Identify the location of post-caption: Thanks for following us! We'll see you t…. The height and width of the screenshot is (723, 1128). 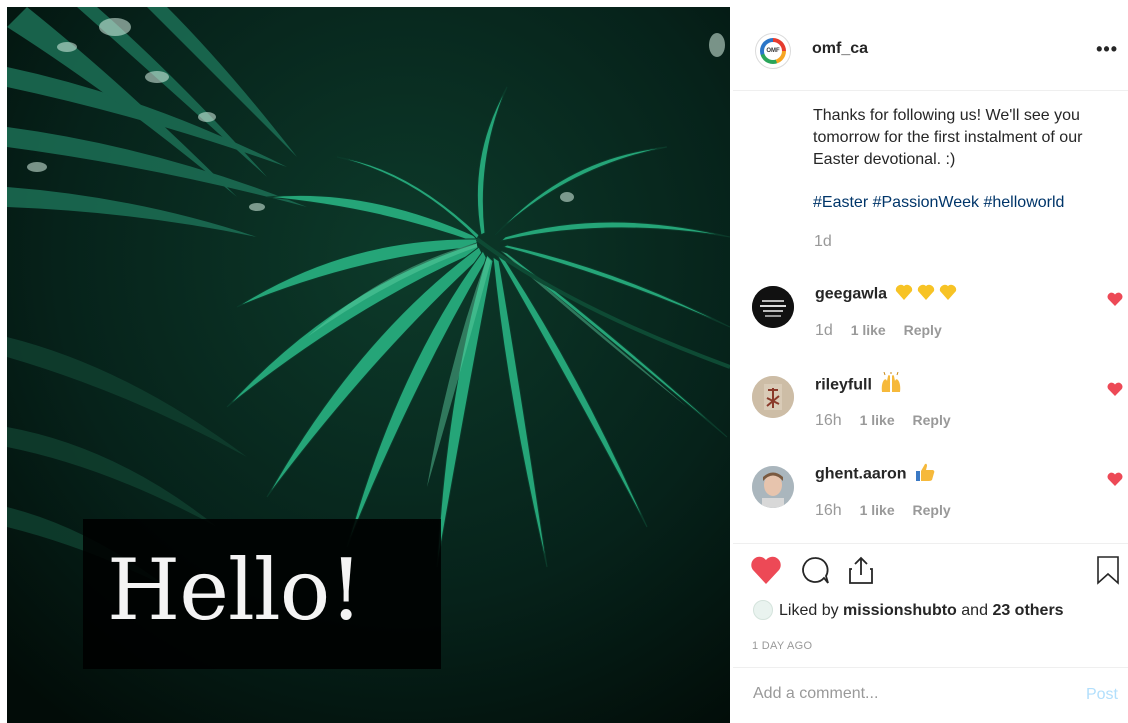
(948, 137).